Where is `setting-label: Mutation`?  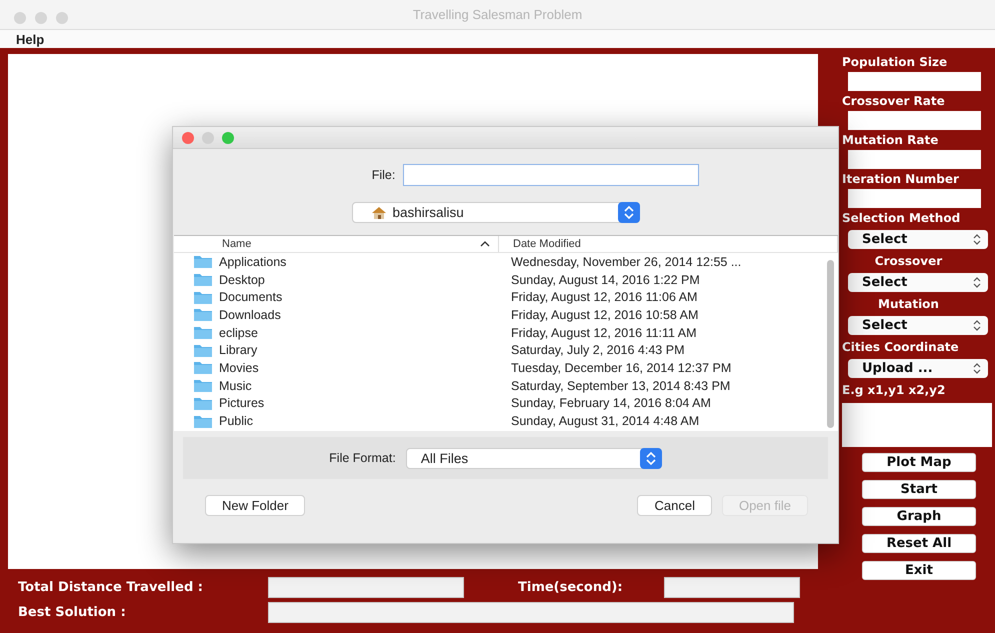 setting-label: Mutation is located at coordinates (908, 304).